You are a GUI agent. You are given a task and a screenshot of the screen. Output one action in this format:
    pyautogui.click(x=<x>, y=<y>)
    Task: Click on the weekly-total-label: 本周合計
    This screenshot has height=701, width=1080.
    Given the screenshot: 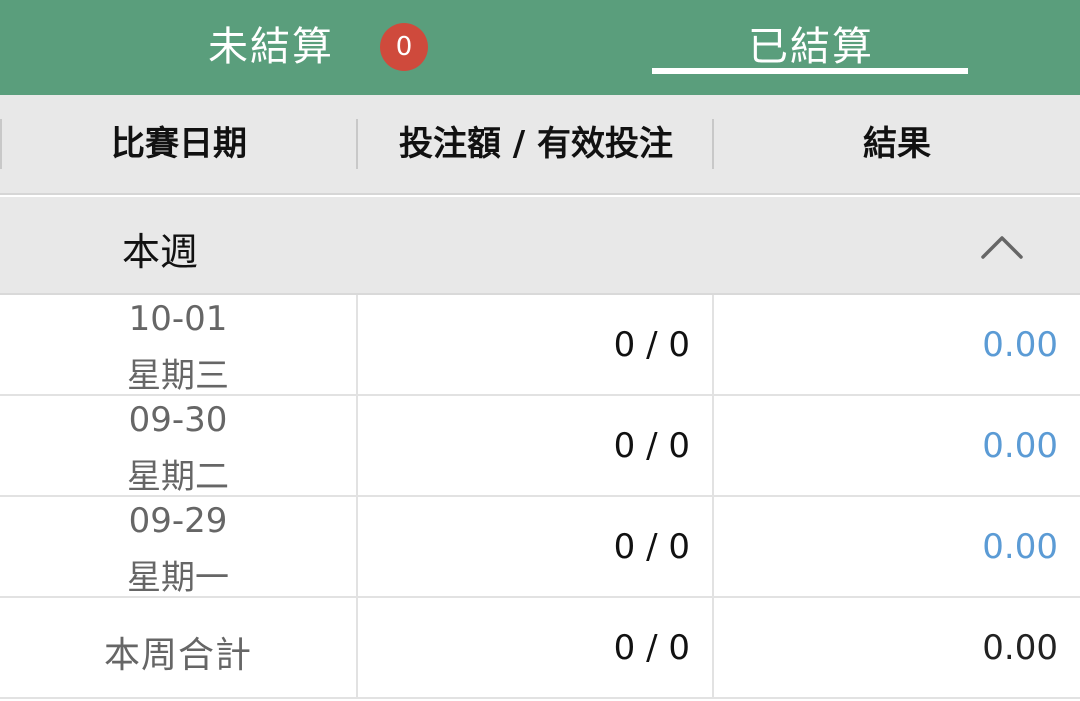 What is the action you would take?
    pyautogui.click(x=177, y=655)
    